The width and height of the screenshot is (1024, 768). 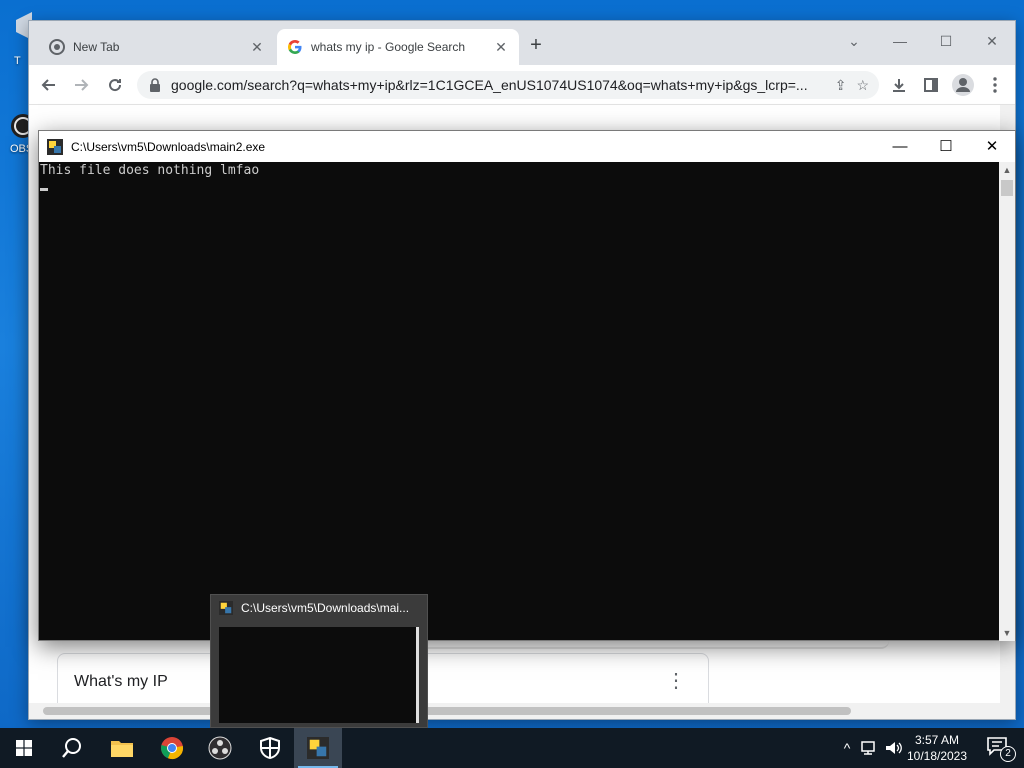 I want to click on start-button, so click(x=24, y=748).